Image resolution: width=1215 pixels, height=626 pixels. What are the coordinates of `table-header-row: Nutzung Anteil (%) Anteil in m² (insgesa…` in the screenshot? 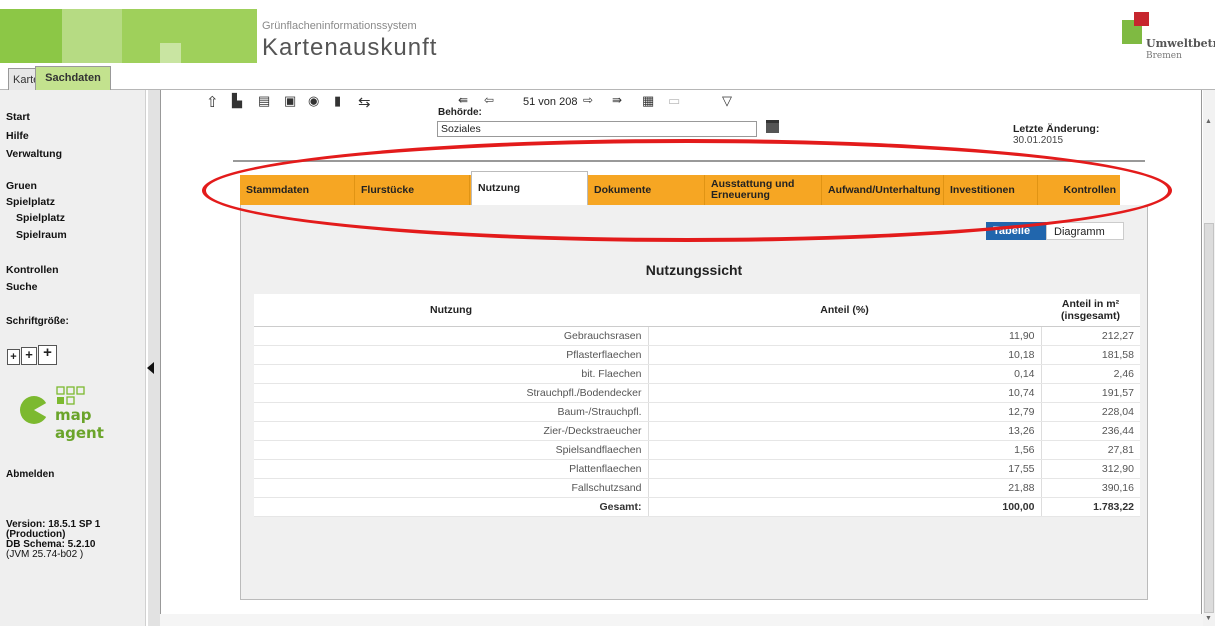 It's located at (697, 310).